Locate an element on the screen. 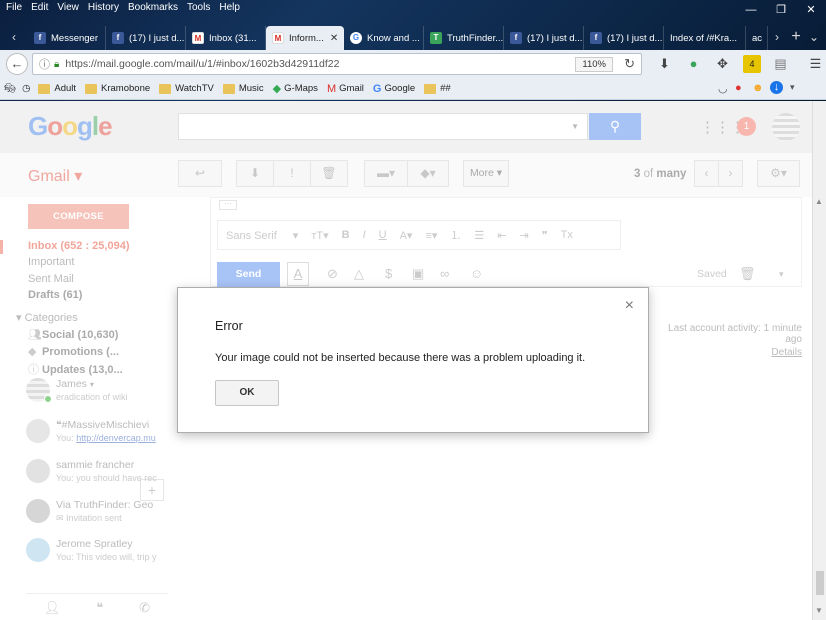 The height and width of the screenshot is (620, 826). chat-item: Via TruthFinder: Geo ✉ Invitation sent is located at coordinates (96, 513).